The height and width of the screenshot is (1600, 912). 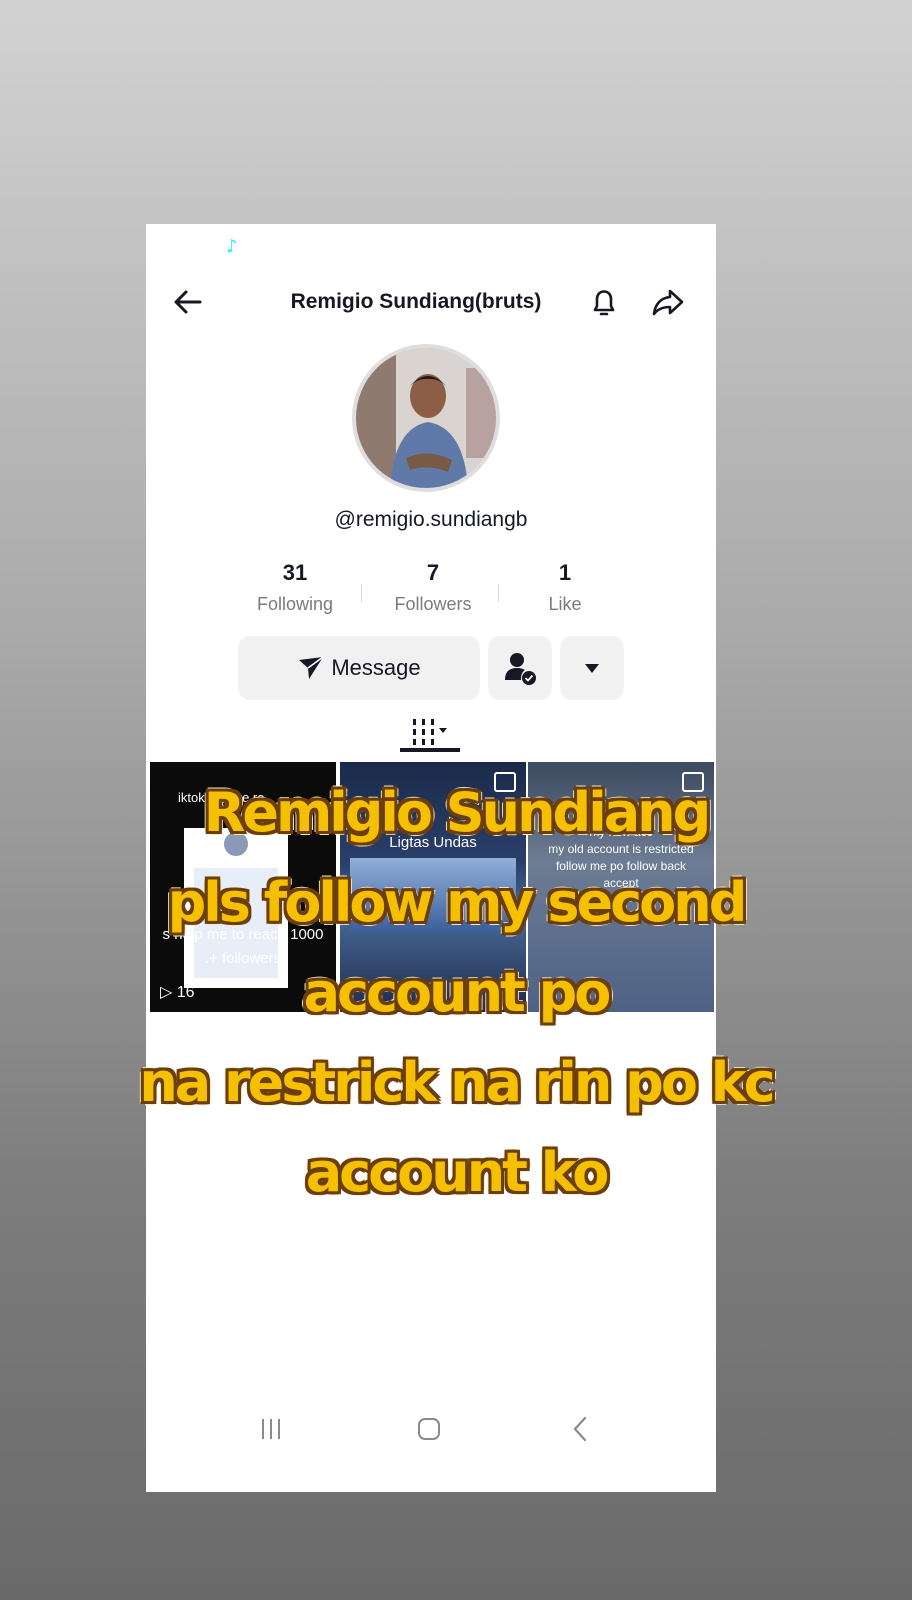 I want to click on stat-likes: 1 Like, so click(x=565, y=587).